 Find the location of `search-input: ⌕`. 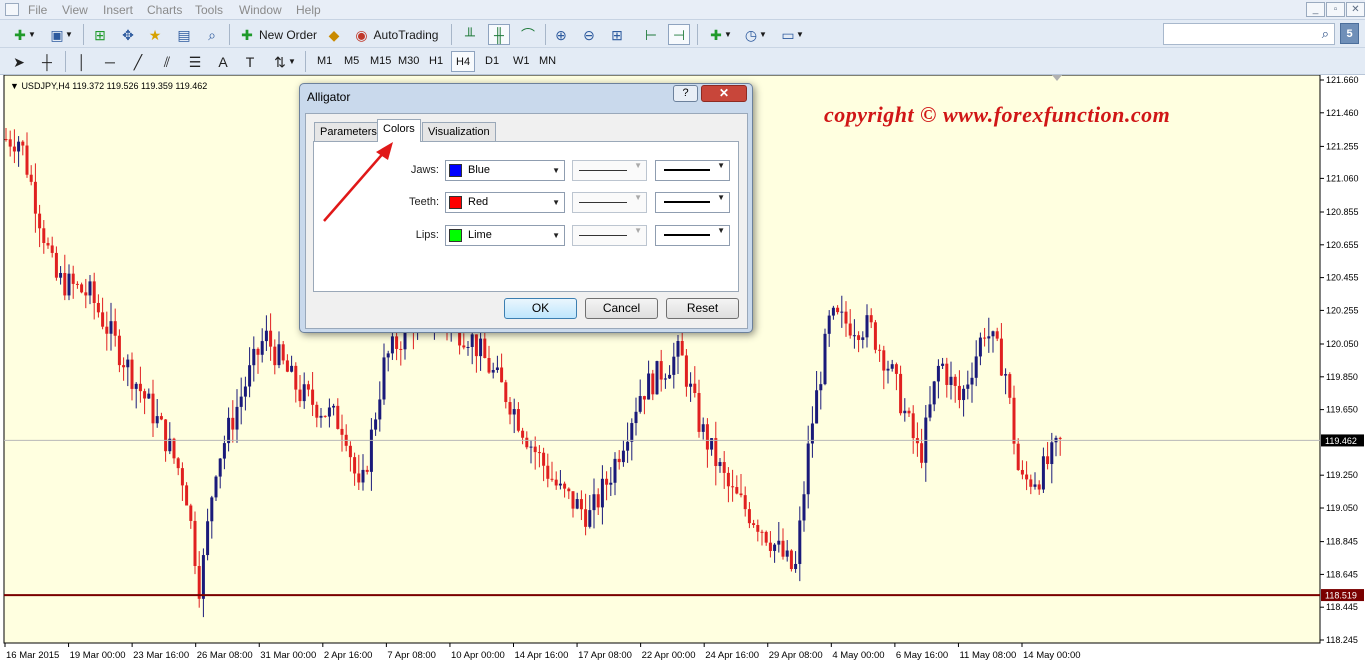

search-input: ⌕ is located at coordinates (1249, 34).